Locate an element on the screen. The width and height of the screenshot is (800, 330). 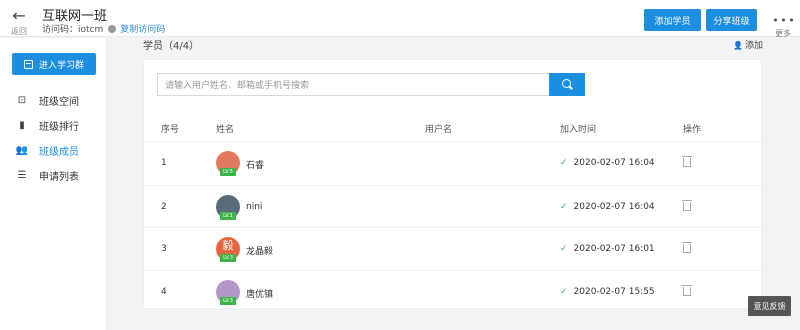
level-badge: LV.5 is located at coordinates (228, 172).